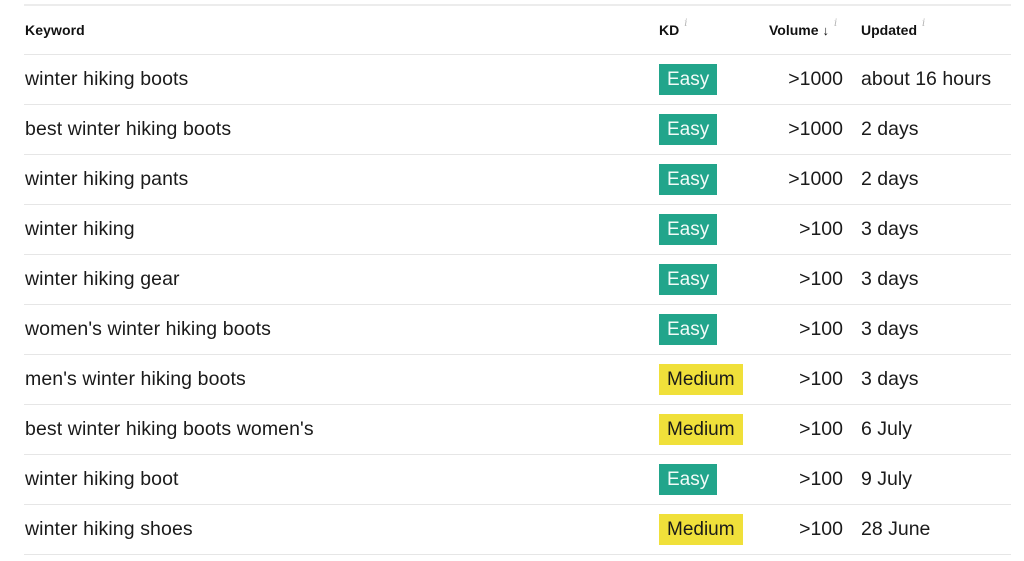 The image size is (1024, 561). Describe the element at coordinates (517, 30) in the screenshot. I see `table-header: Keyword KD i Volume ↓ i Updated i` at that location.